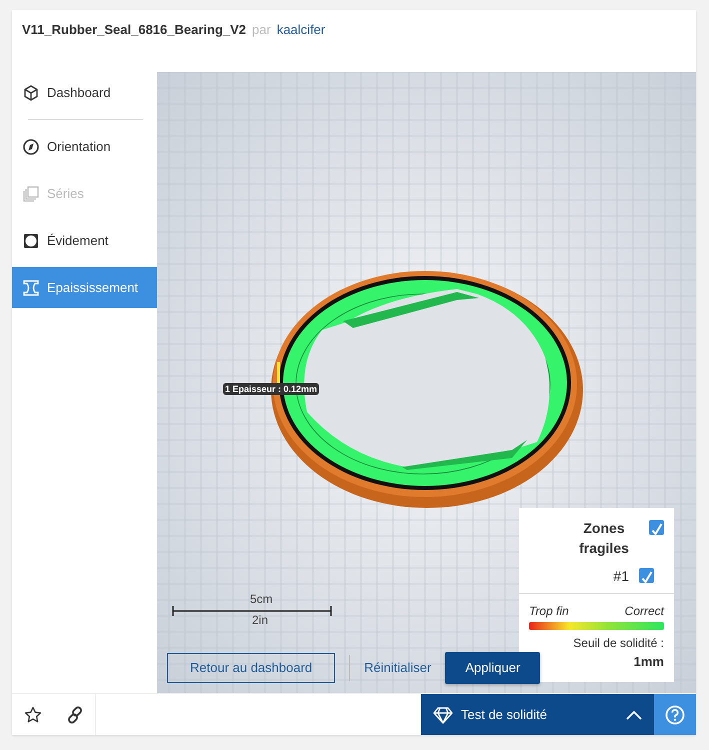  I want to click on by-label: par, so click(261, 30).